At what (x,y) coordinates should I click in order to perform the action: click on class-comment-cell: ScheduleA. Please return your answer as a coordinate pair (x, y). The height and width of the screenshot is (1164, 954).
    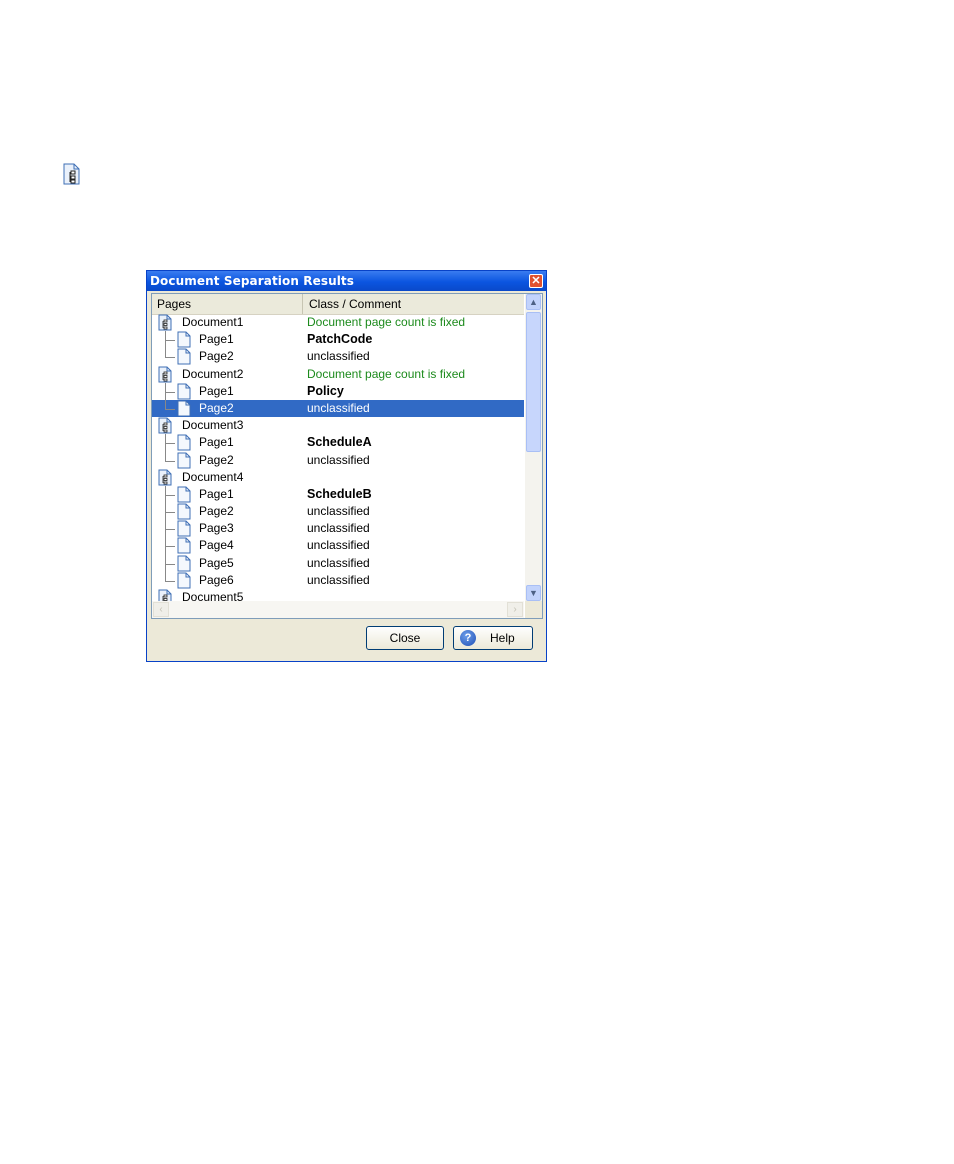
    Looking at the image, I should click on (339, 442).